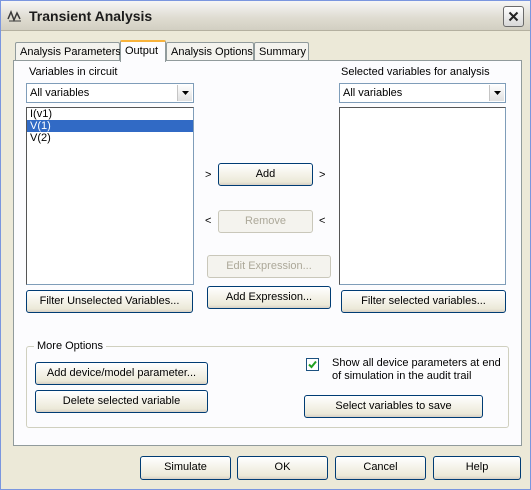 The image size is (531, 490). I want to click on list-item: V(2), so click(110, 138).